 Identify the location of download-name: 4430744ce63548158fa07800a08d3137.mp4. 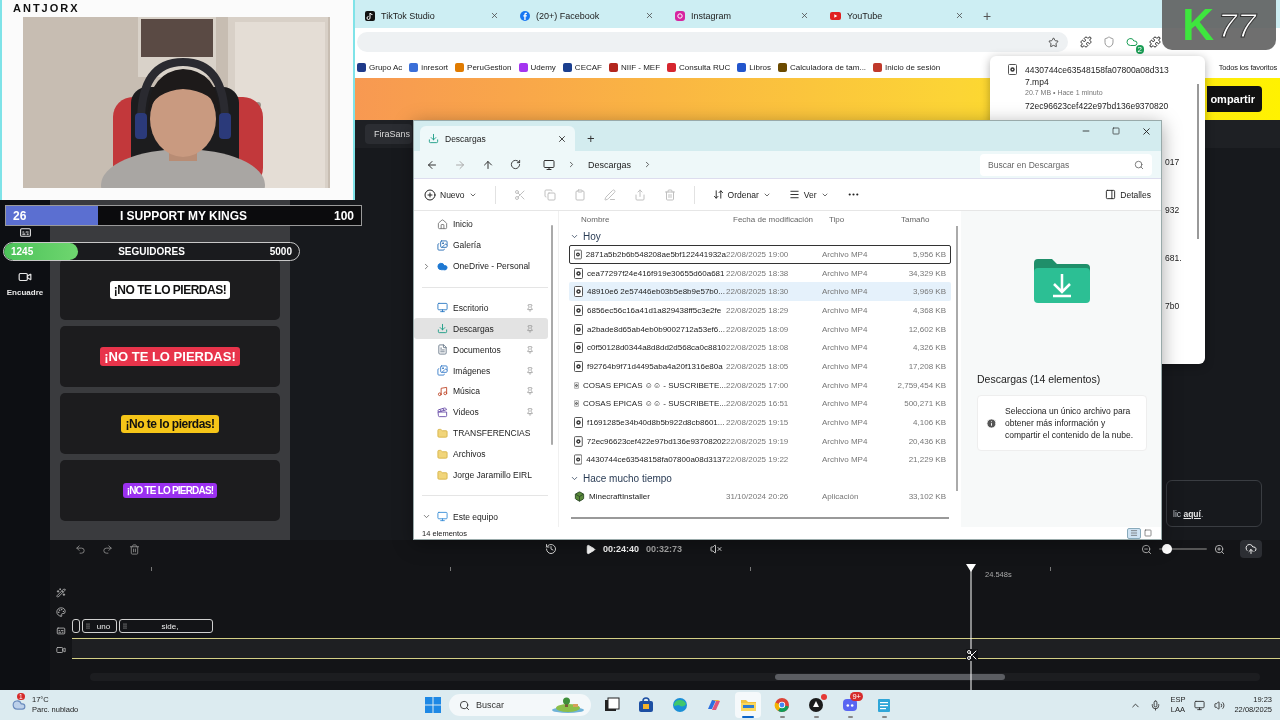
(1100, 76).